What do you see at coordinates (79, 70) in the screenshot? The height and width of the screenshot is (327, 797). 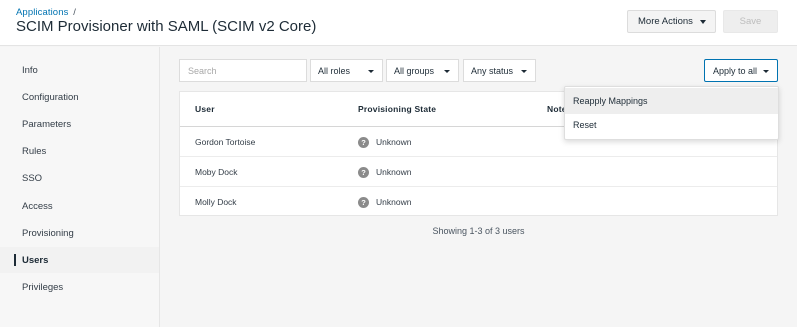 I see `sidebar-item-info: Info` at bounding box center [79, 70].